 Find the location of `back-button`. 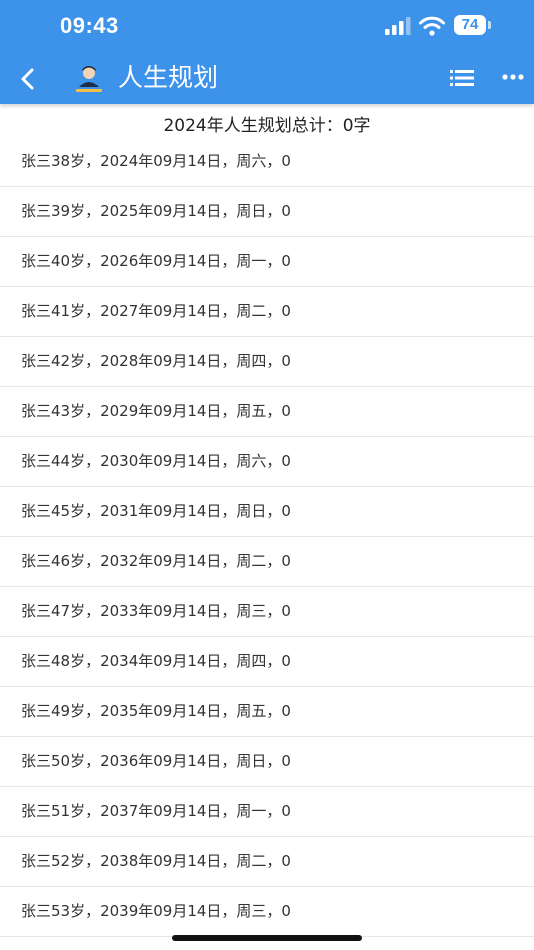

back-button is located at coordinates (30, 78).